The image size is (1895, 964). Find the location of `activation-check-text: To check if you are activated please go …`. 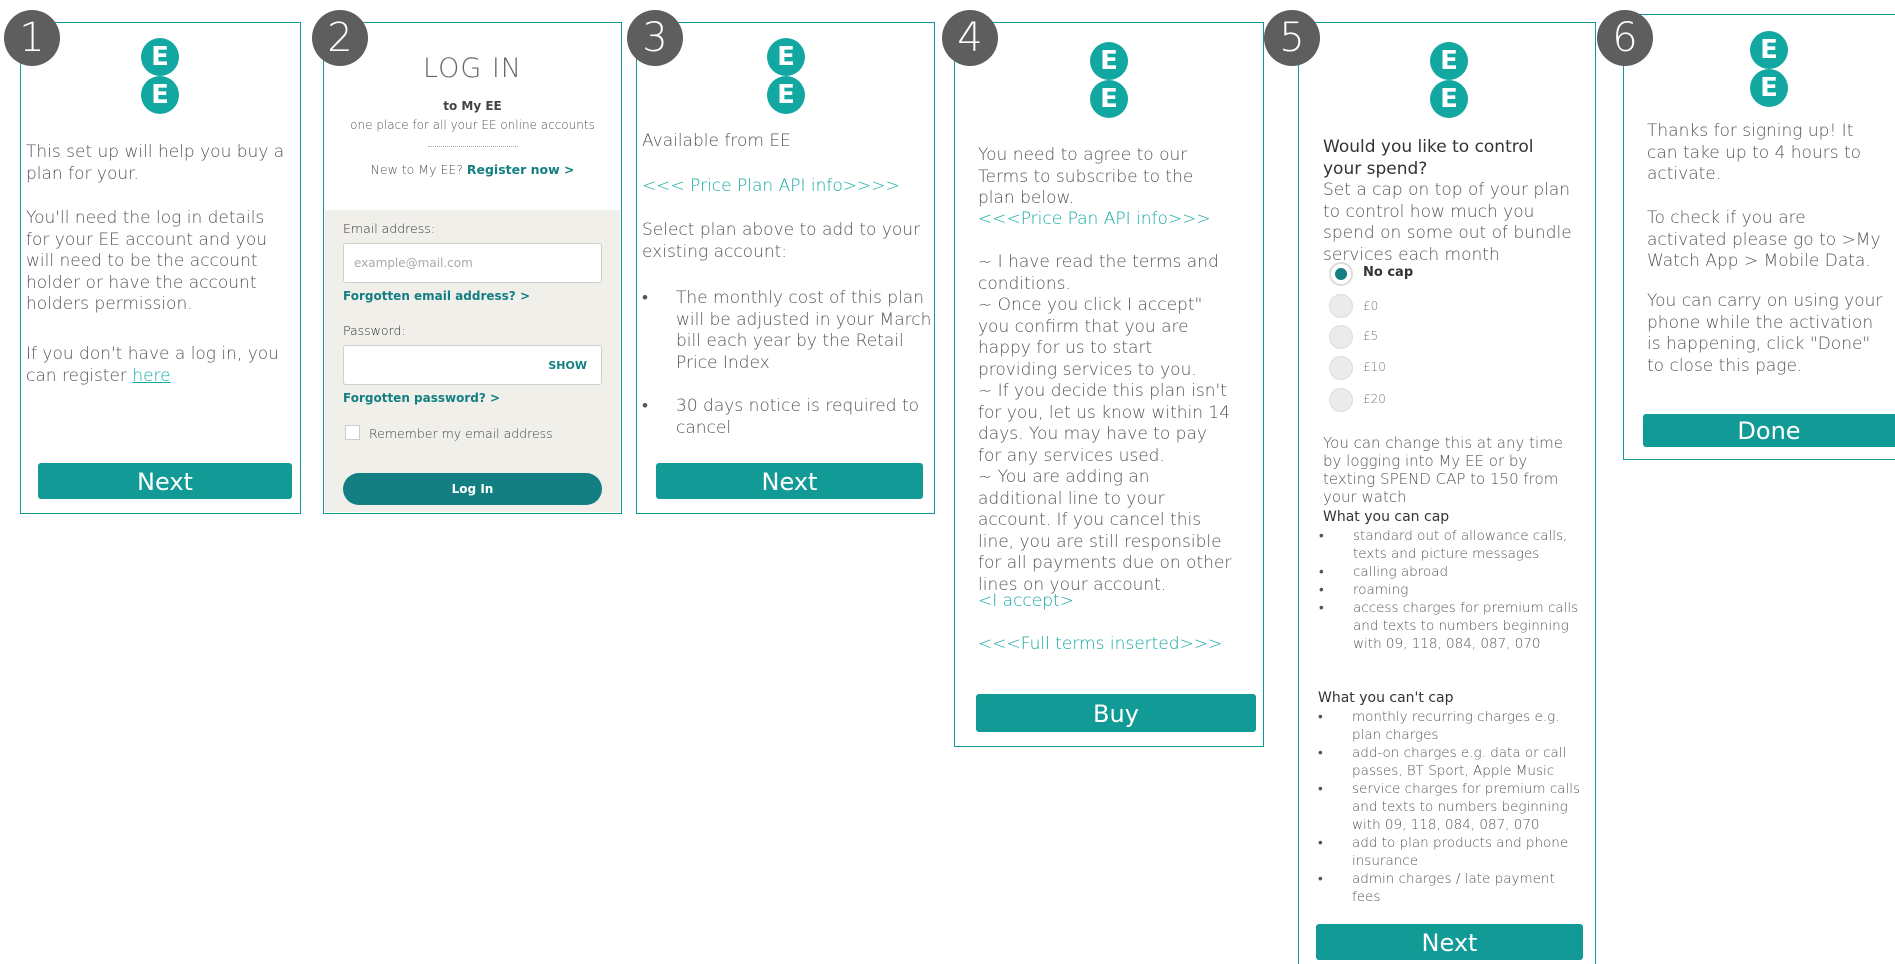

activation-check-text: To check if you are activated please go … is located at coordinates (1764, 239).